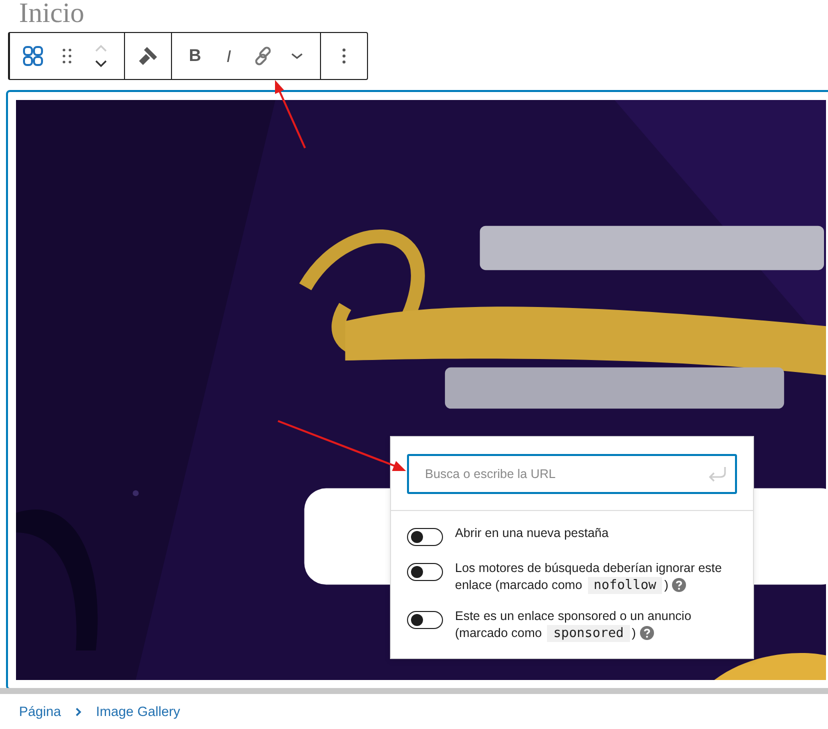 The height and width of the screenshot is (729, 828). What do you see at coordinates (573, 625) in the screenshot?
I see `option-label: Este es un enlace sponsored o un anuncio (marcado como sponsored )` at bounding box center [573, 625].